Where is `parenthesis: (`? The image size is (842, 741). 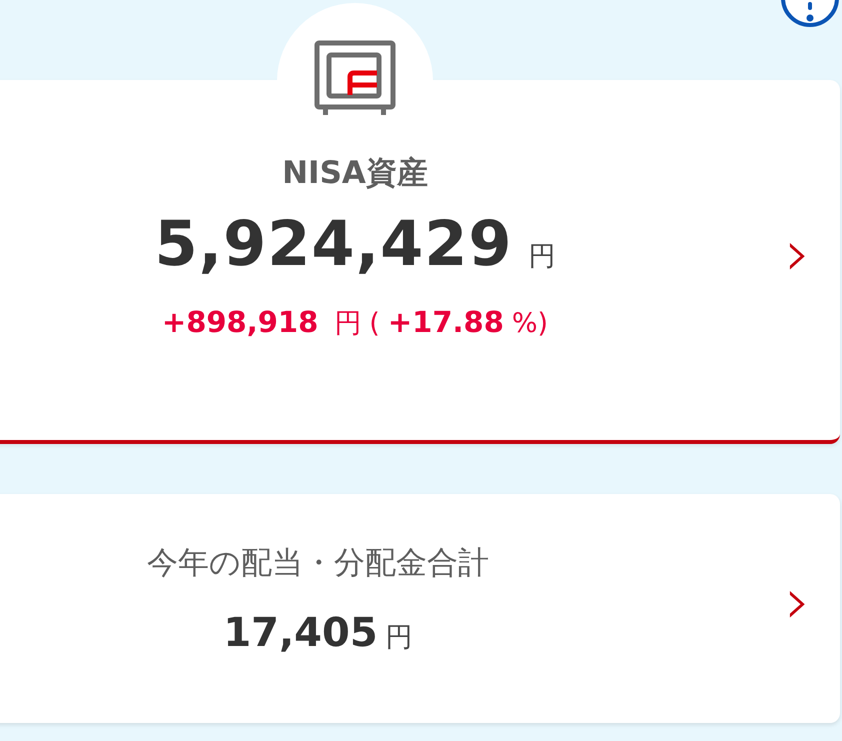
parenthesis: ( is located at coordinates (374, 324).